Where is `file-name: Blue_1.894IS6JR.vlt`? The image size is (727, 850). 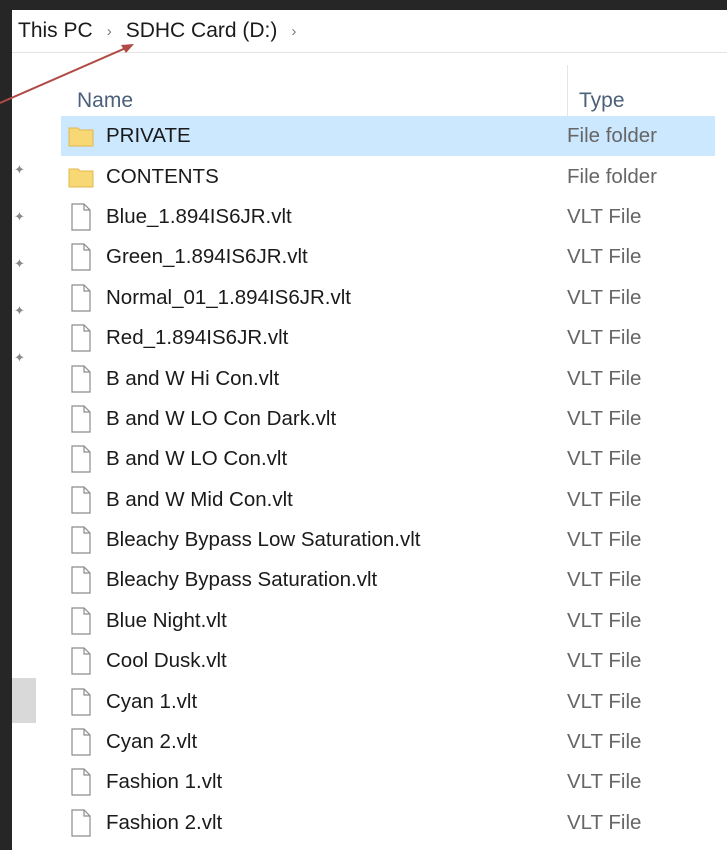 file-name: Blue_1.894IS6JR.vlt is located at coordinates (199, 216).